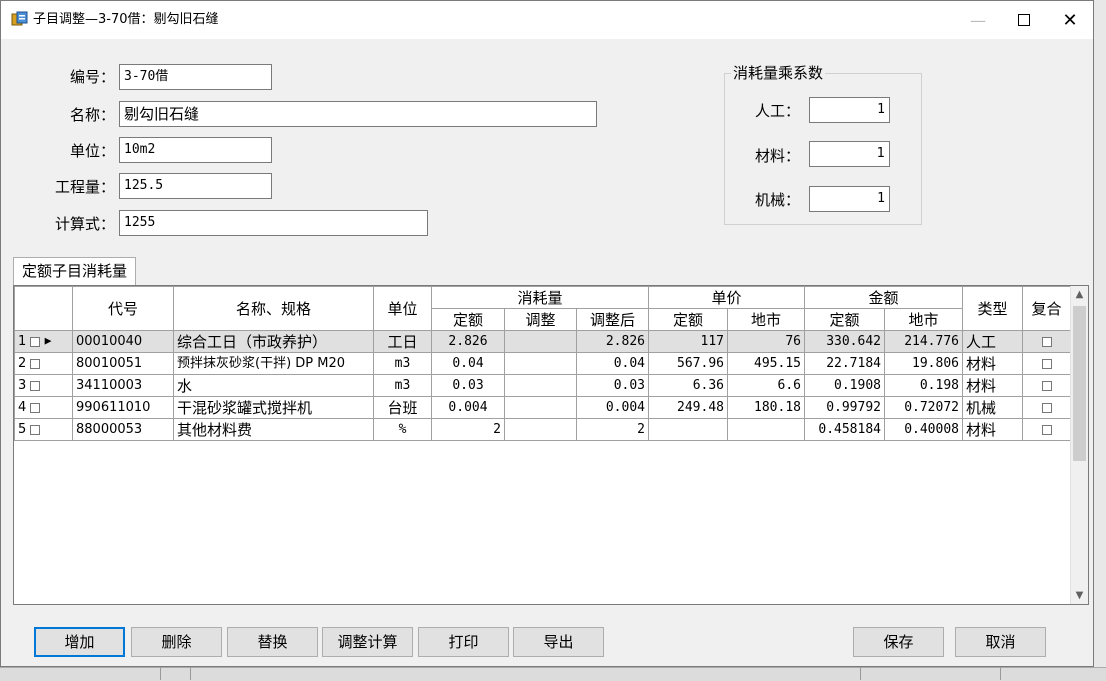 Image resolution: width=1106 pixels, height=681 pixels. I want to click on cell-unit: 工日, so click(402, 341).